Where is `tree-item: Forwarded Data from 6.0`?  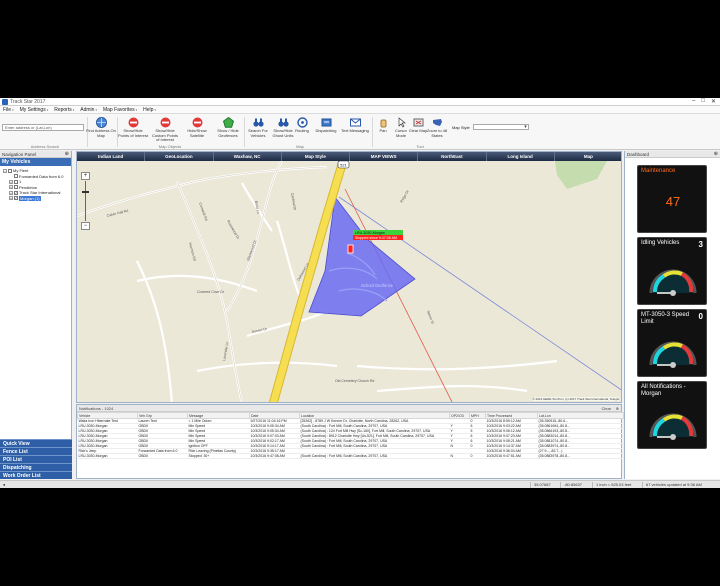
tree-item: Forwarded Data from 6.0 is located at coordinates (35, 177).